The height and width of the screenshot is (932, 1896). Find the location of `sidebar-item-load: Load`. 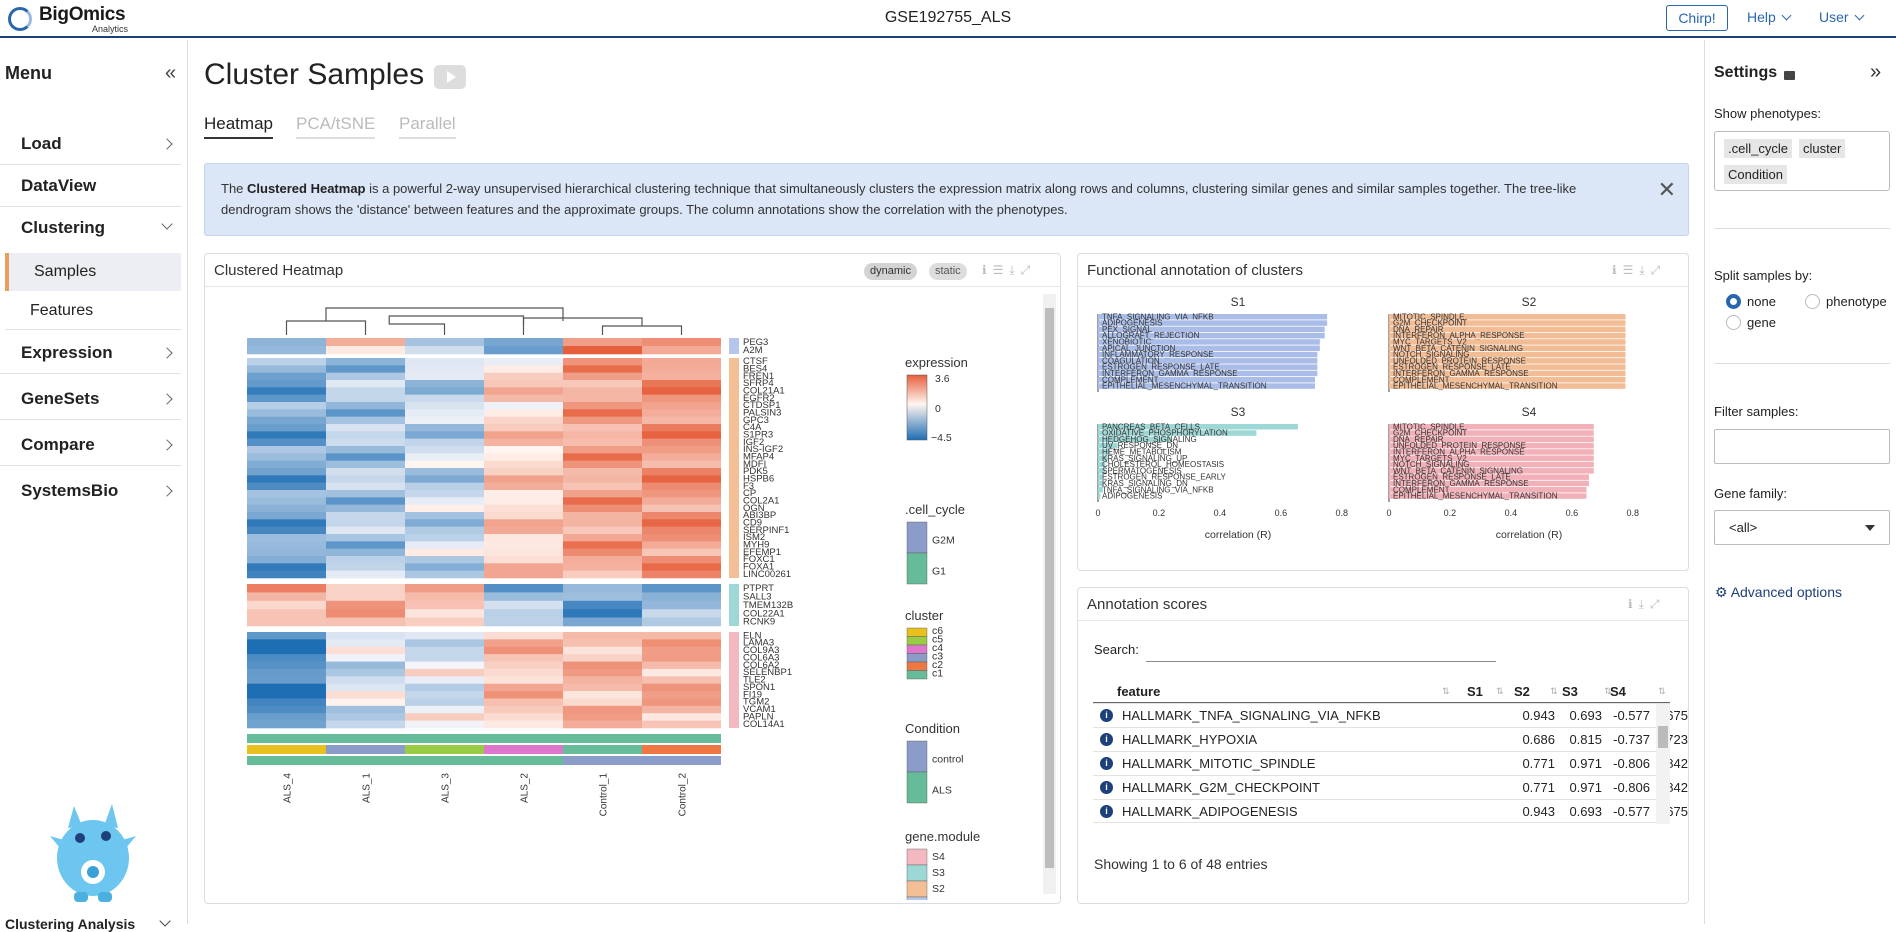

sidebar-item-load: Load is located at coordinates (90, 144).